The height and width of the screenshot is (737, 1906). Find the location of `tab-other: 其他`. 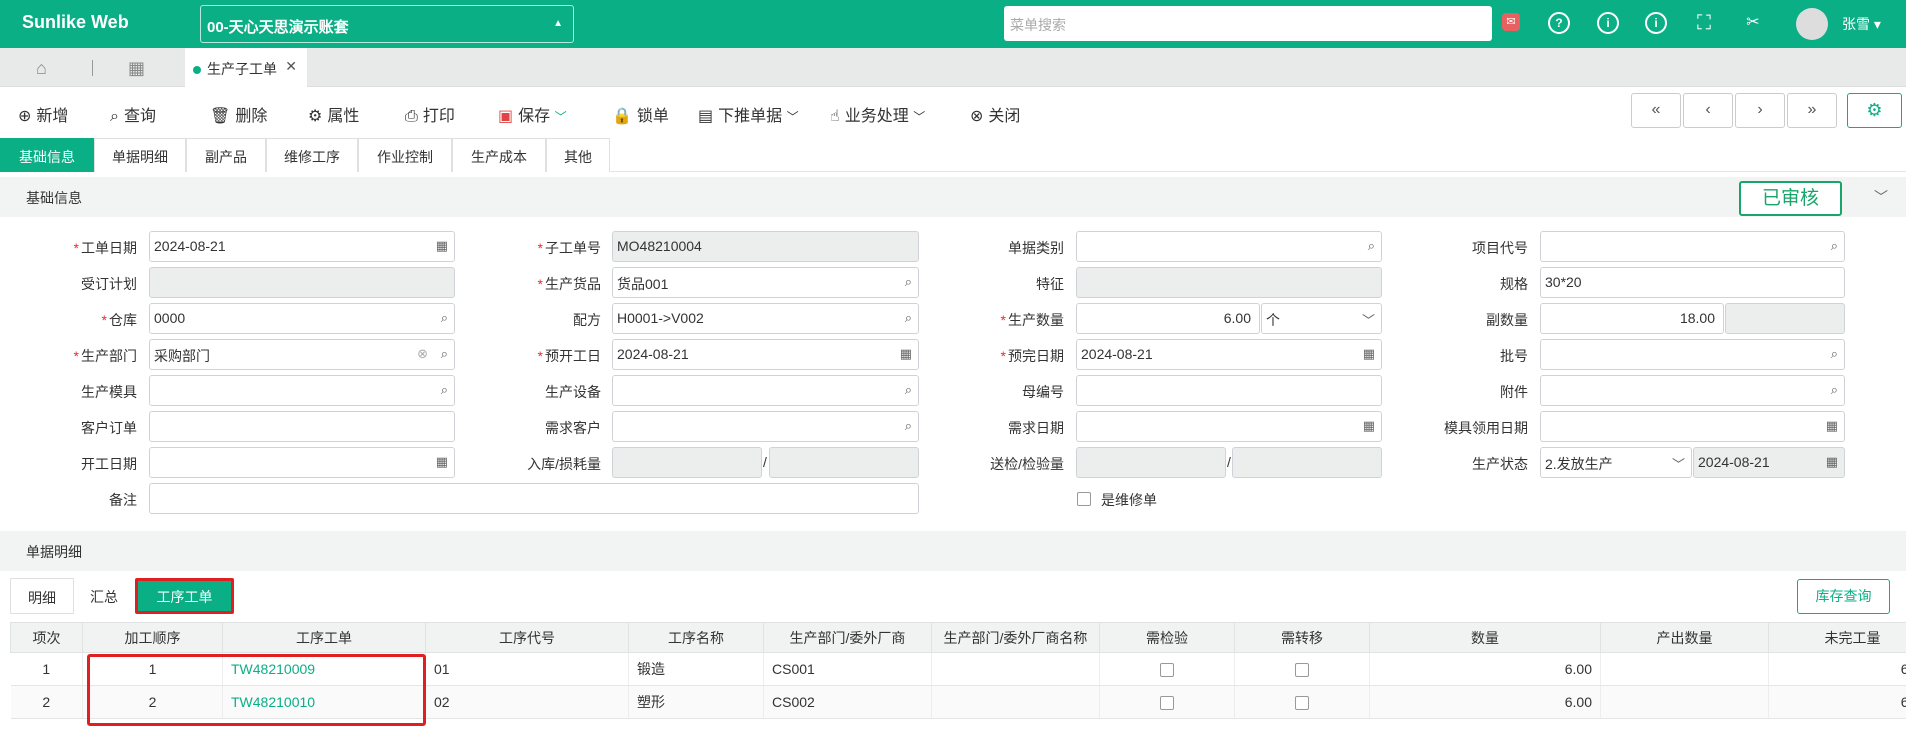

tab-other: 其他 is located at coordinates (578, 155).